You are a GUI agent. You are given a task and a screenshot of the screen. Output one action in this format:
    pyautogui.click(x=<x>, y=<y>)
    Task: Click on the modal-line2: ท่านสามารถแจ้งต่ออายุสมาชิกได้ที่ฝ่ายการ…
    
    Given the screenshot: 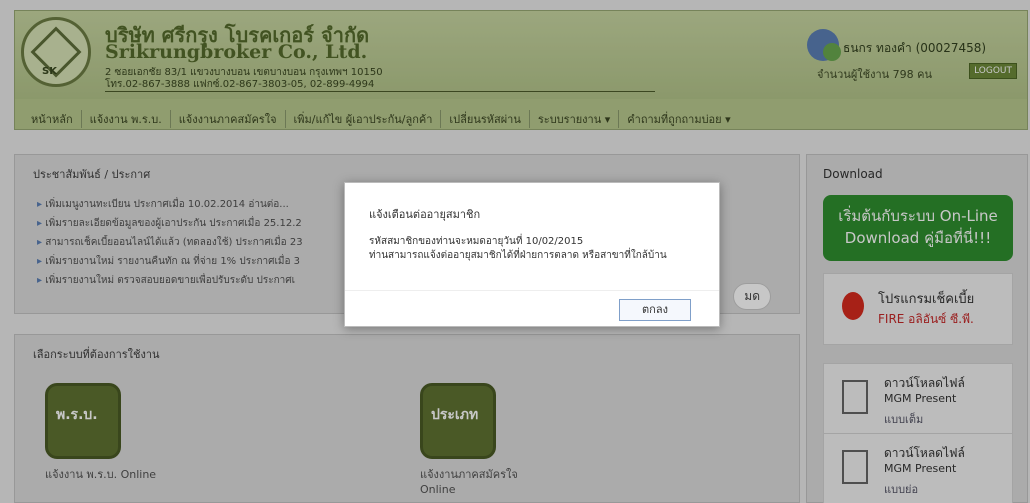 What is the action you would take?
    pyautogui.click(x=518, y=255)
    